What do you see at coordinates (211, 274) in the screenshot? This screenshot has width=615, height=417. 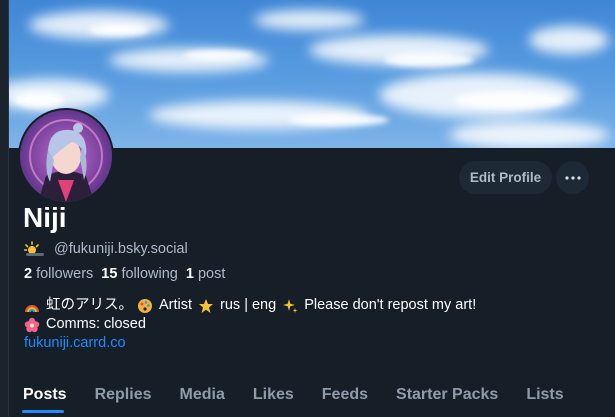 I see `posts-label: post` at bounding box center [211, 274].